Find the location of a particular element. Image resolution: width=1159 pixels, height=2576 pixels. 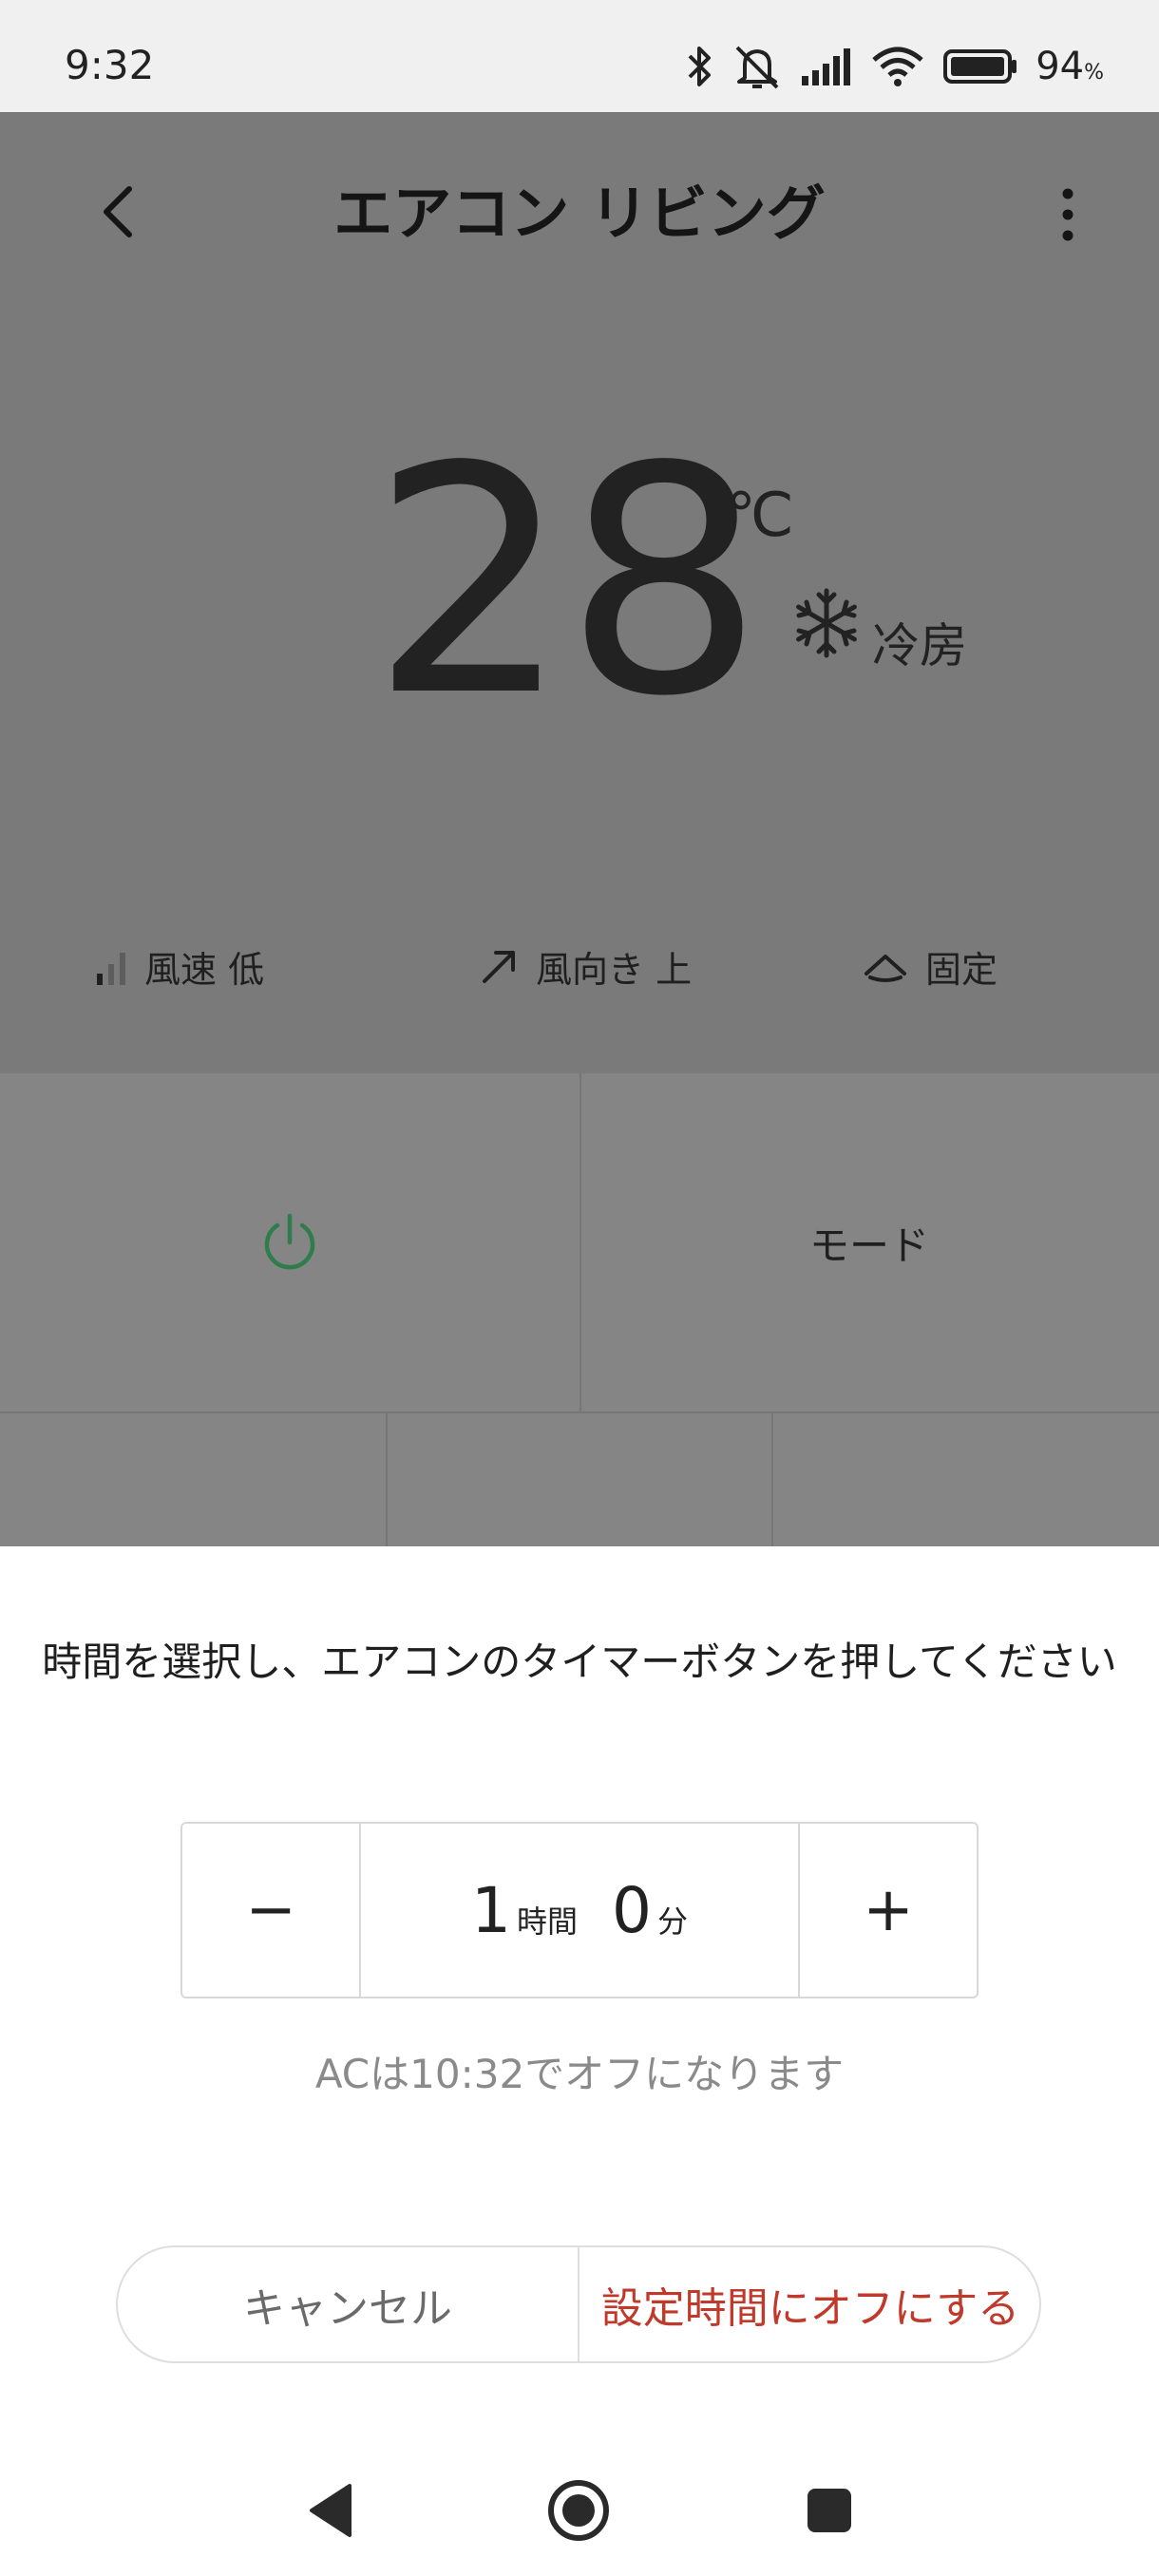

swing-direction-icon is located at coordinates (499, 967).